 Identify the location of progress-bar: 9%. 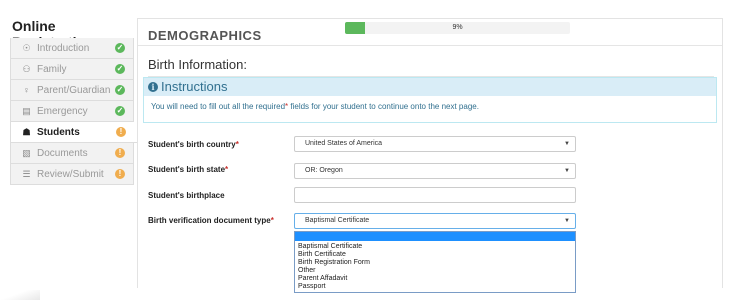
(457, 28).